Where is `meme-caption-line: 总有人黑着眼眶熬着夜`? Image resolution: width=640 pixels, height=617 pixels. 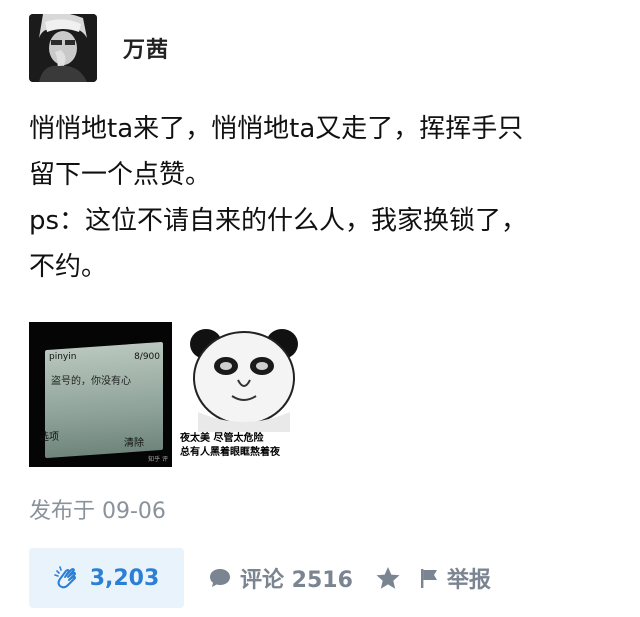
meme-caption-line: 总有人黑着眼眶熬着夜 is located at coordinates (230, 452).